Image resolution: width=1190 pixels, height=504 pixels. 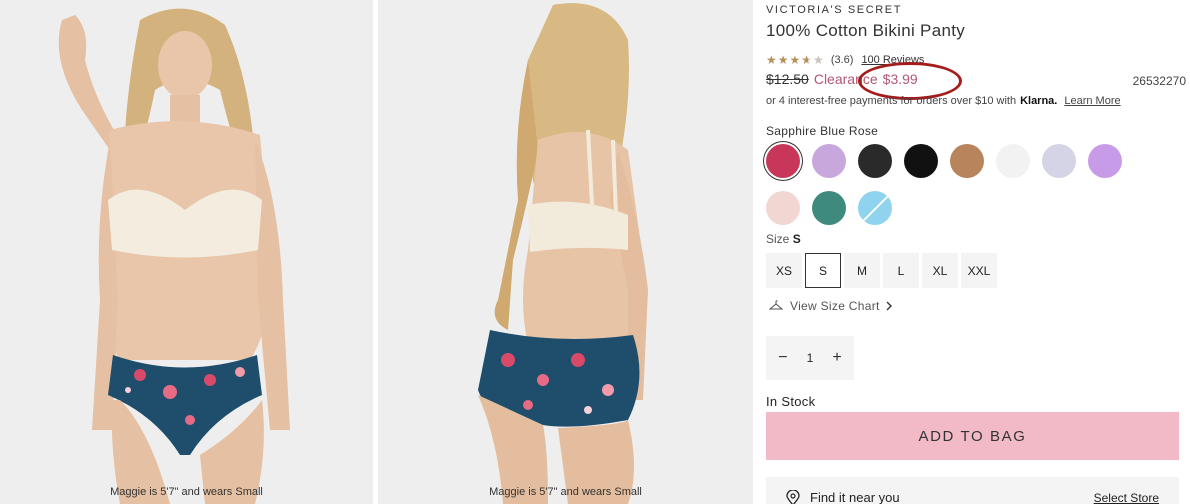 I want to click on selected-size: S, so click(x=796, y=239).